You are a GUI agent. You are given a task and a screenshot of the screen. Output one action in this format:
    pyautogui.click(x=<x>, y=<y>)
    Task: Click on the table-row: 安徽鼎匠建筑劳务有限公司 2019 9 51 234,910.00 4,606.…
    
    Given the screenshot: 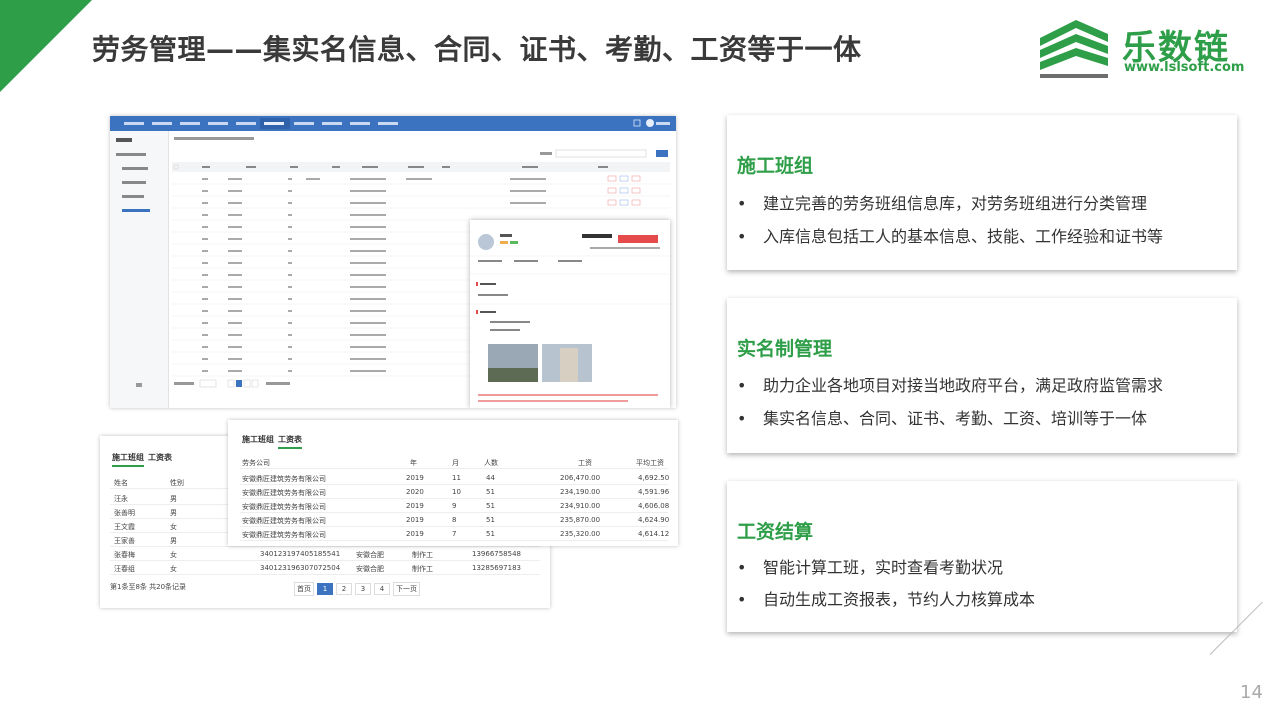 What is the action you would take?
    pyautogui.click(x=455, y=505)
    